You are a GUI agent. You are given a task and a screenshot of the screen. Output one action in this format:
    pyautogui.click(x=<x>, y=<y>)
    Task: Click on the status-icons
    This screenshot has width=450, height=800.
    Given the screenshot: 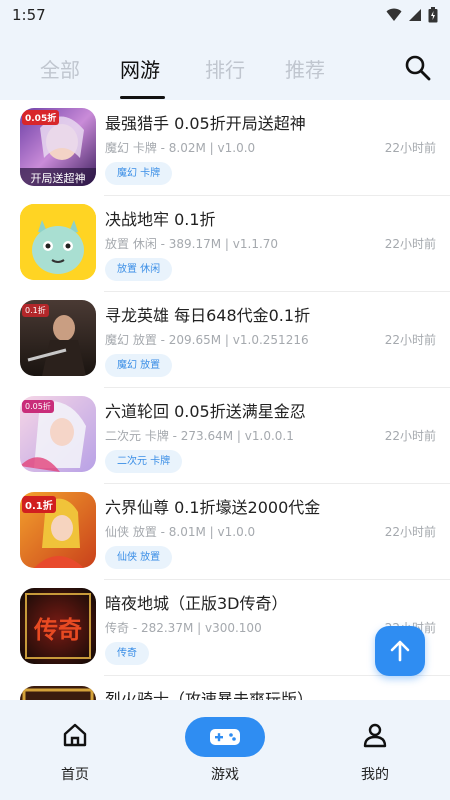 What is the action you would take?
    pyautogui.click(x=412, y=15)
    